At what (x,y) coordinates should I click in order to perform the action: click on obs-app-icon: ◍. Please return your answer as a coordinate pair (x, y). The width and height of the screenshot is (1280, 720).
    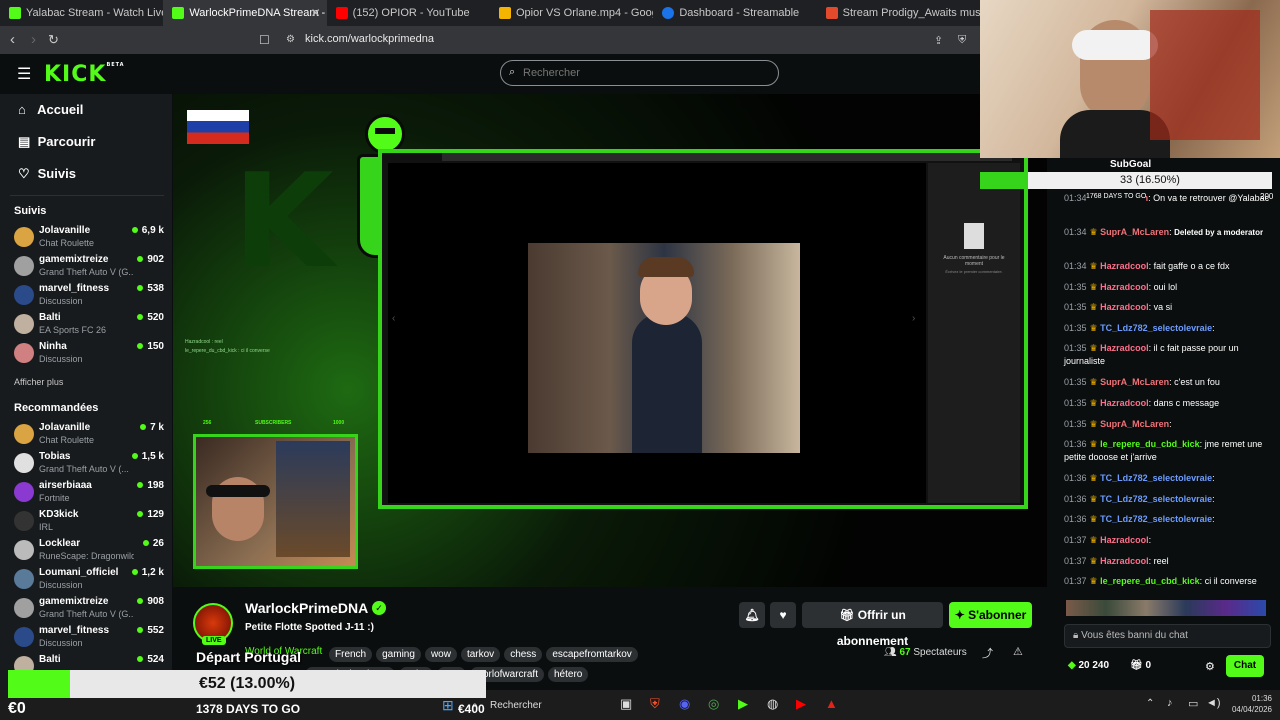
    Looking at the image, I should click on (772, 704).